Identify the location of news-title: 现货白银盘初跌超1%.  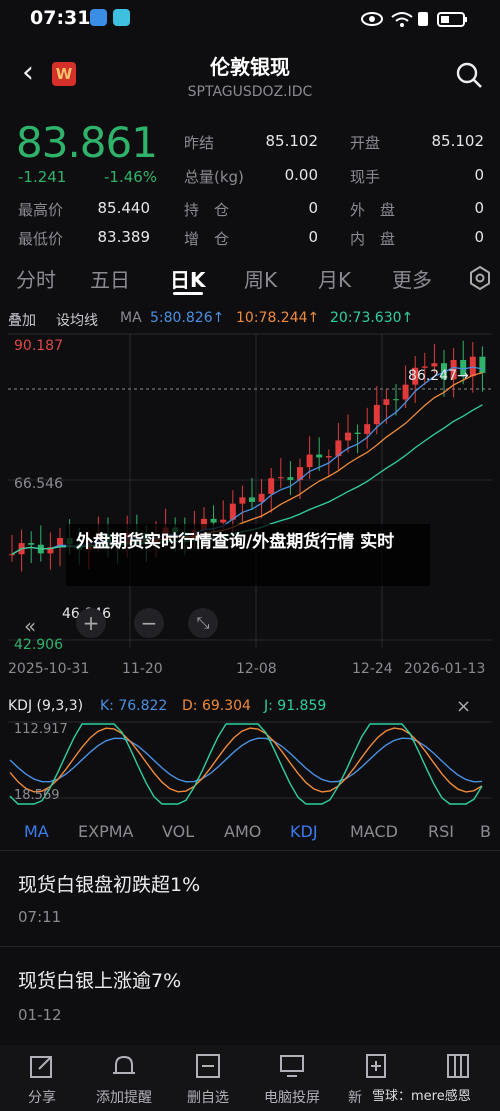
(109, 883).